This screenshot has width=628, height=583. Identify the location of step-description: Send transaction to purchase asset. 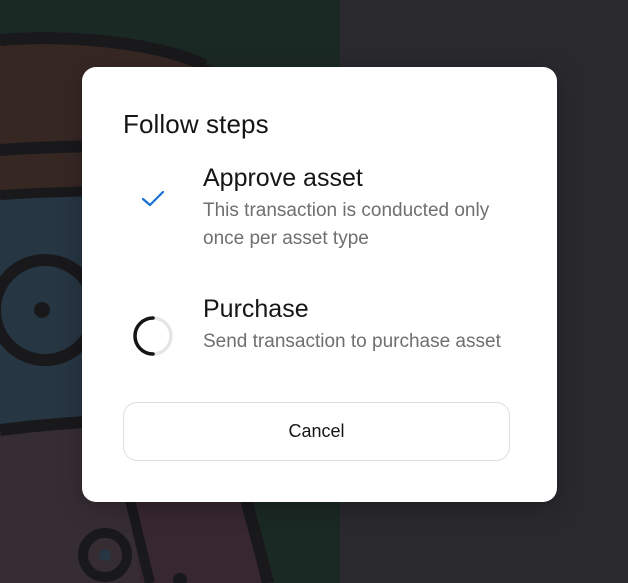
(352, 341).